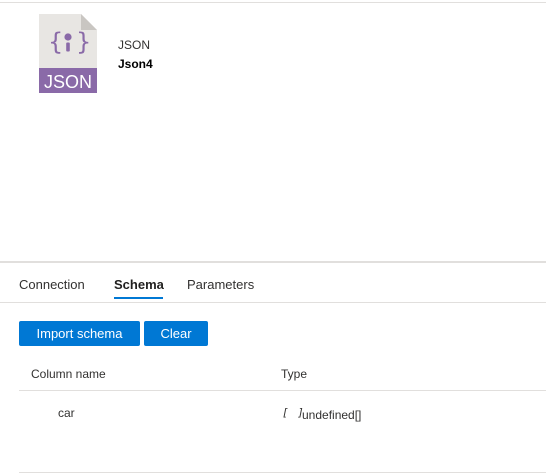  I want to click on column-header-type: Type, so click(294, 374).